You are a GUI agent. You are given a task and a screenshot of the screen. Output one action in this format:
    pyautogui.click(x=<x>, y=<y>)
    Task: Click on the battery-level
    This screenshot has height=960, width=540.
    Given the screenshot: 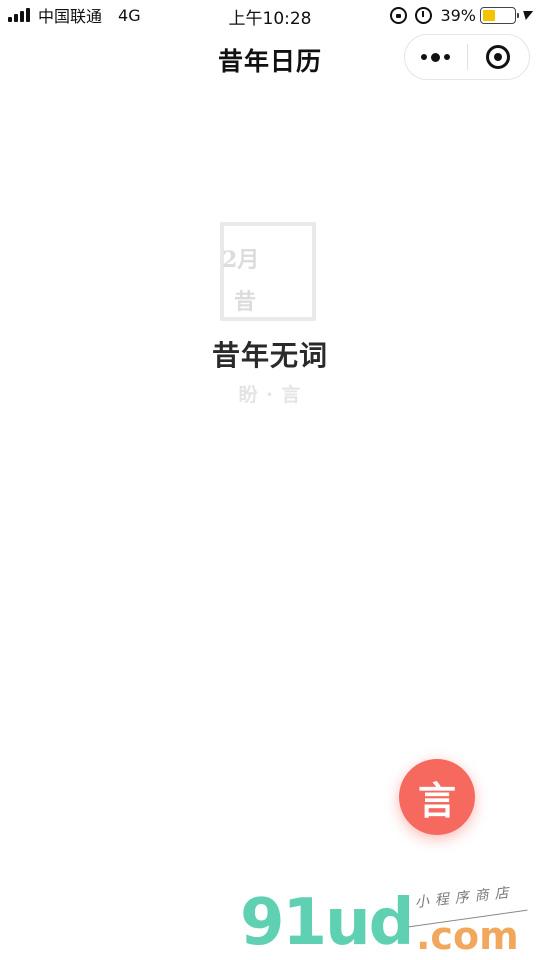 What is the action you would take?
    pyautogui.click(x=489, y=15)
    